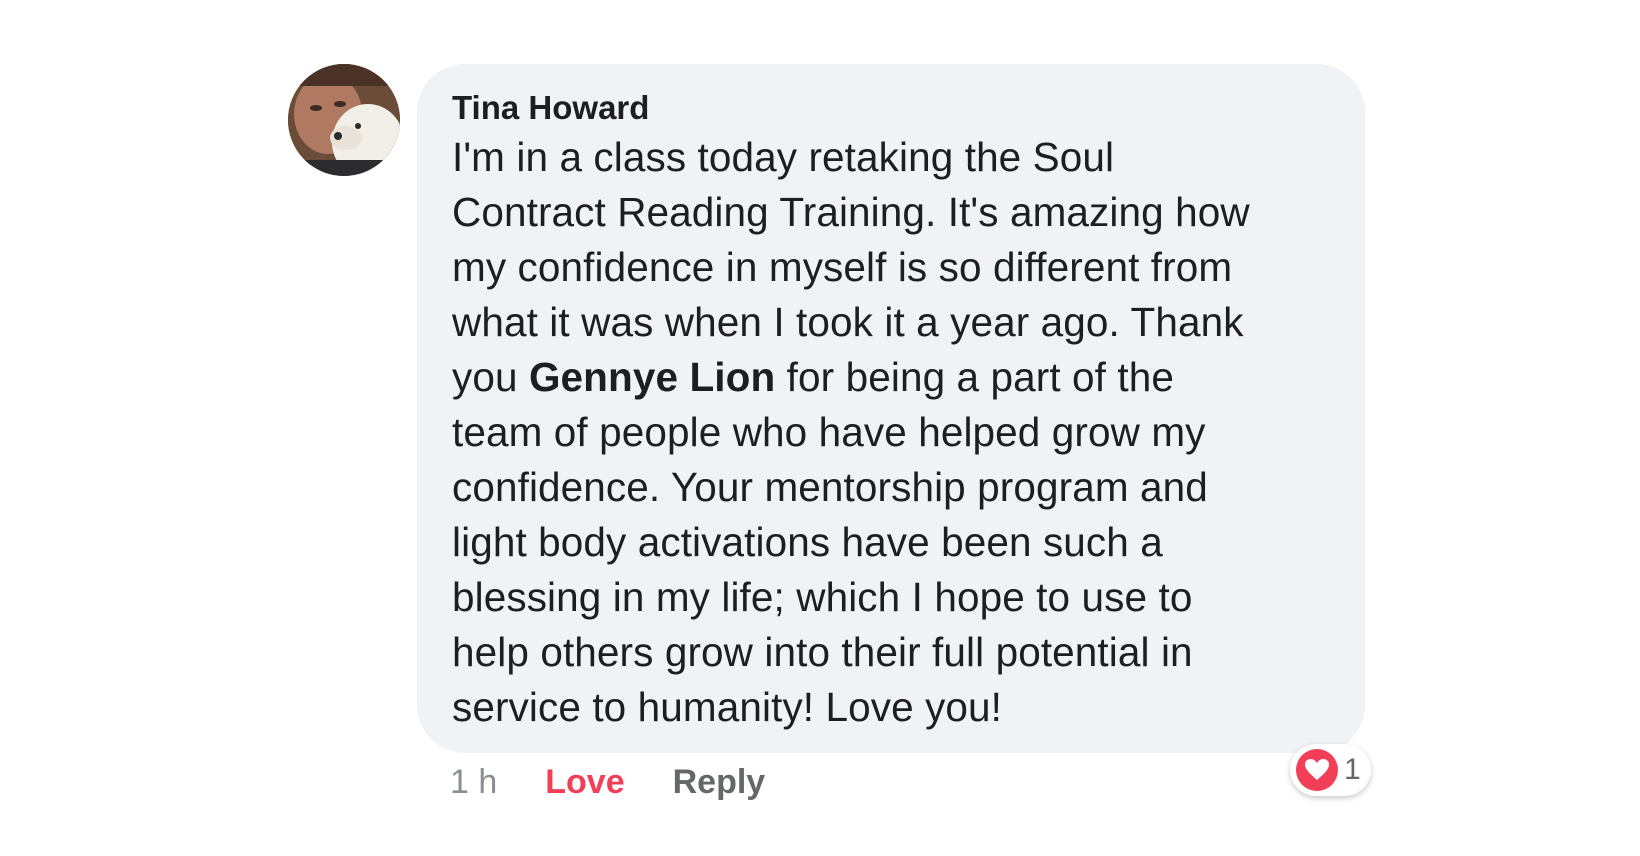 The width and height of the screenshot is (1640, 856). I want to click on comment-text-segment: light body activations have been such a, so click(807, 542).